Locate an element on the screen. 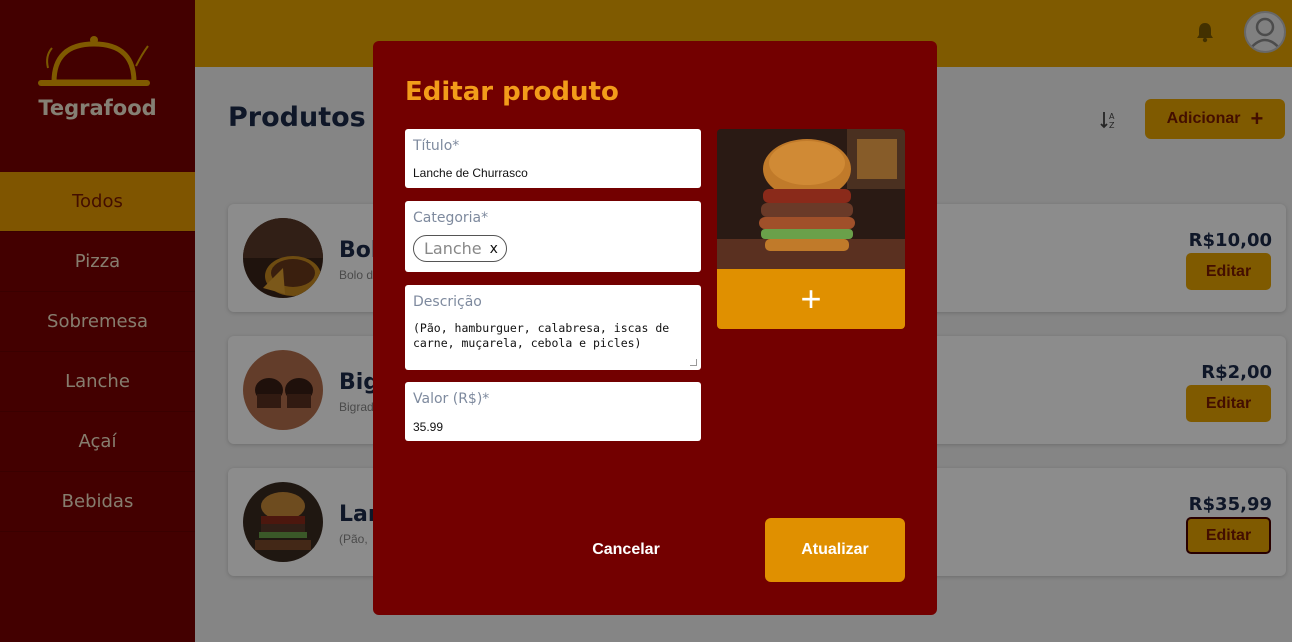 The width and height of the screenshot is (1292, 642). category-field: Categoria* Lanche x is located at coordinates (553, 236).